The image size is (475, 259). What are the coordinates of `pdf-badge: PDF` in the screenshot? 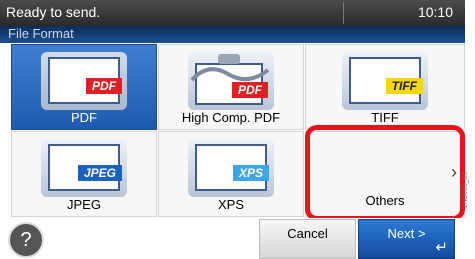 It's located at (104, 86).